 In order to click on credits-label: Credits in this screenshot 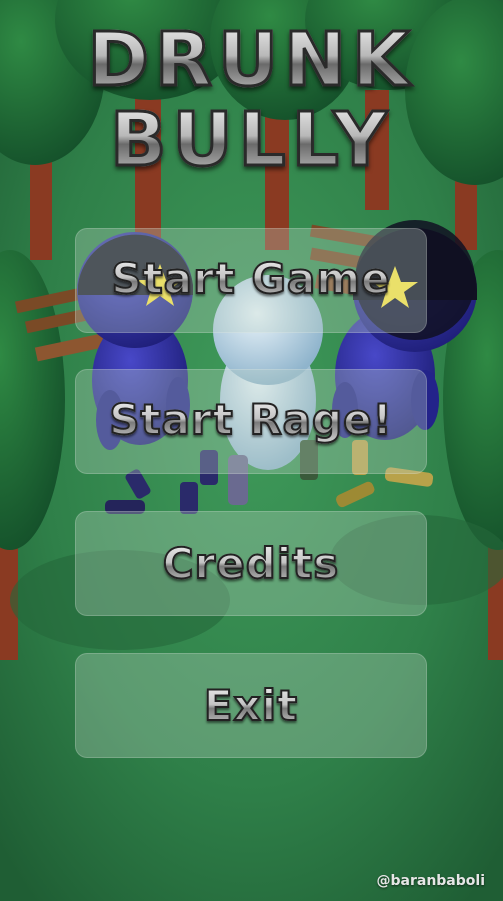, I will do `click(251, 563)`.